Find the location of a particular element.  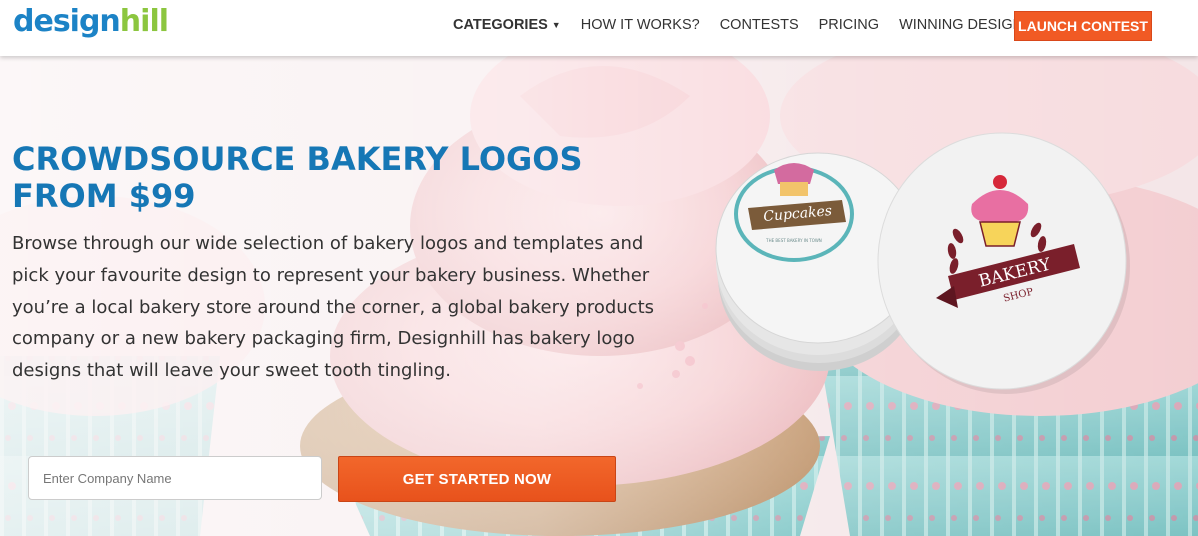

hero-title-line1: CROWDSOURCE BAKERY LOGOS is located at coordinates (297, 159).